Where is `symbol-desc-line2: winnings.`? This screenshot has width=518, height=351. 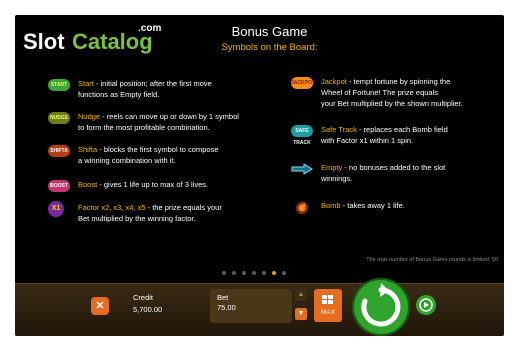 symbol-desc-line2: winnings. is located at coordinates (337, 178).